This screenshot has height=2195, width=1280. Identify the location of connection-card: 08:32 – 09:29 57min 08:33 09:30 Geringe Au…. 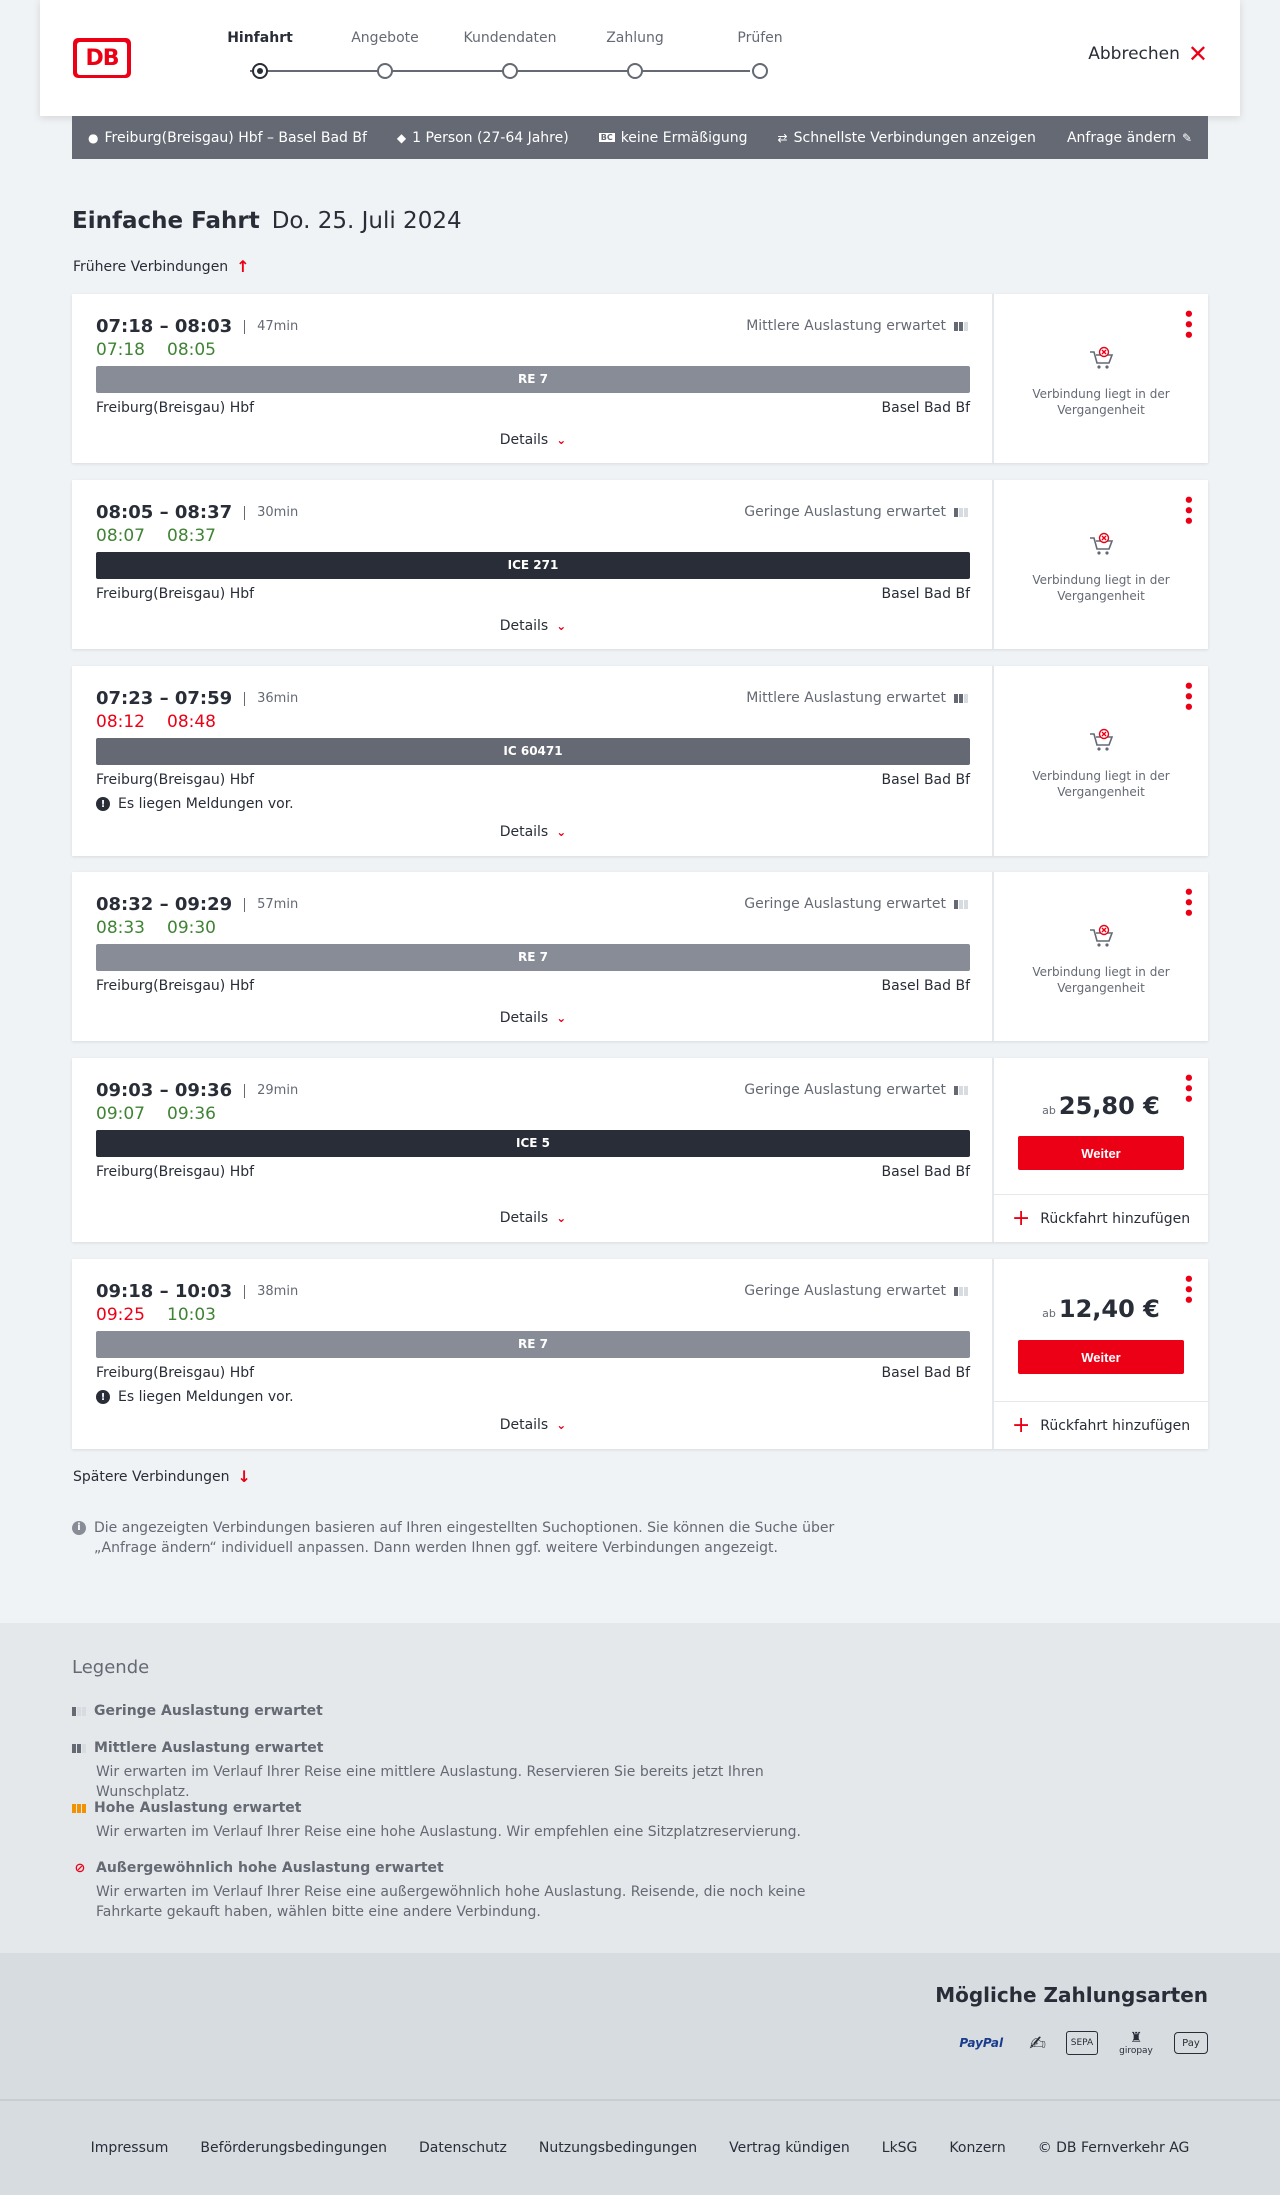
(640, 956).